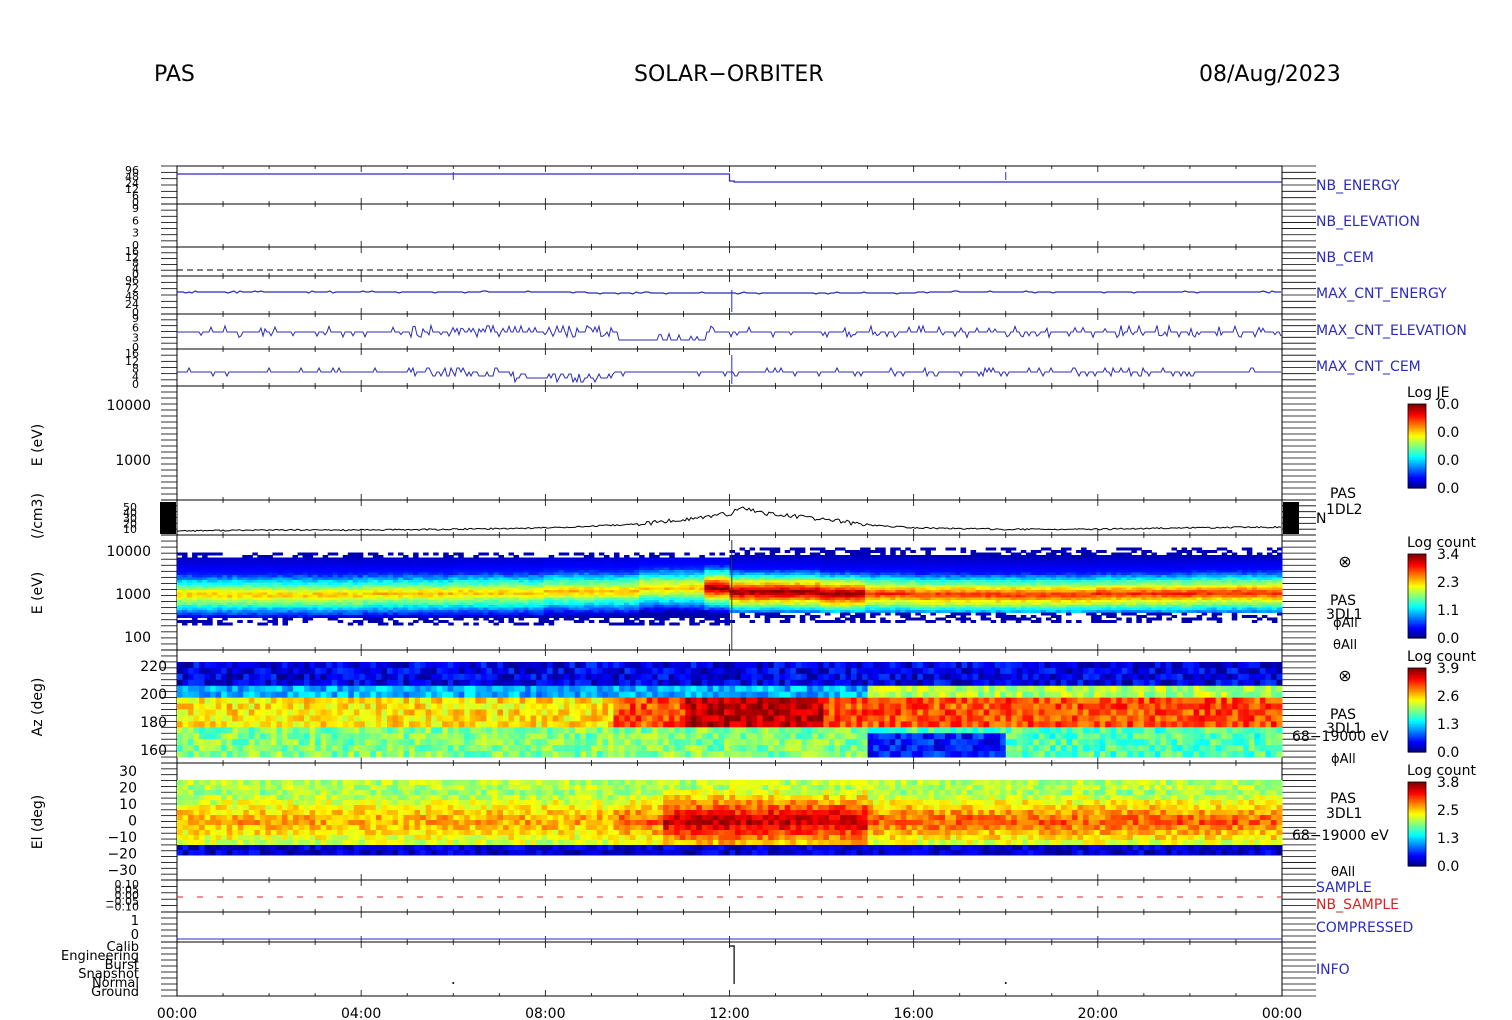 The height and width of the screenshot is (1020, 1512). I want to click on panel-name-label: MAX_CNT_ENERGY, so click(1381, 294).